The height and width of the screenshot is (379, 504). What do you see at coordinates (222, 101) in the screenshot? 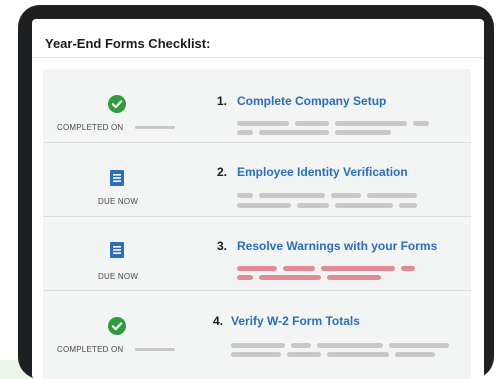
I see `step-number: 1.` at bounding box center [222, 101].